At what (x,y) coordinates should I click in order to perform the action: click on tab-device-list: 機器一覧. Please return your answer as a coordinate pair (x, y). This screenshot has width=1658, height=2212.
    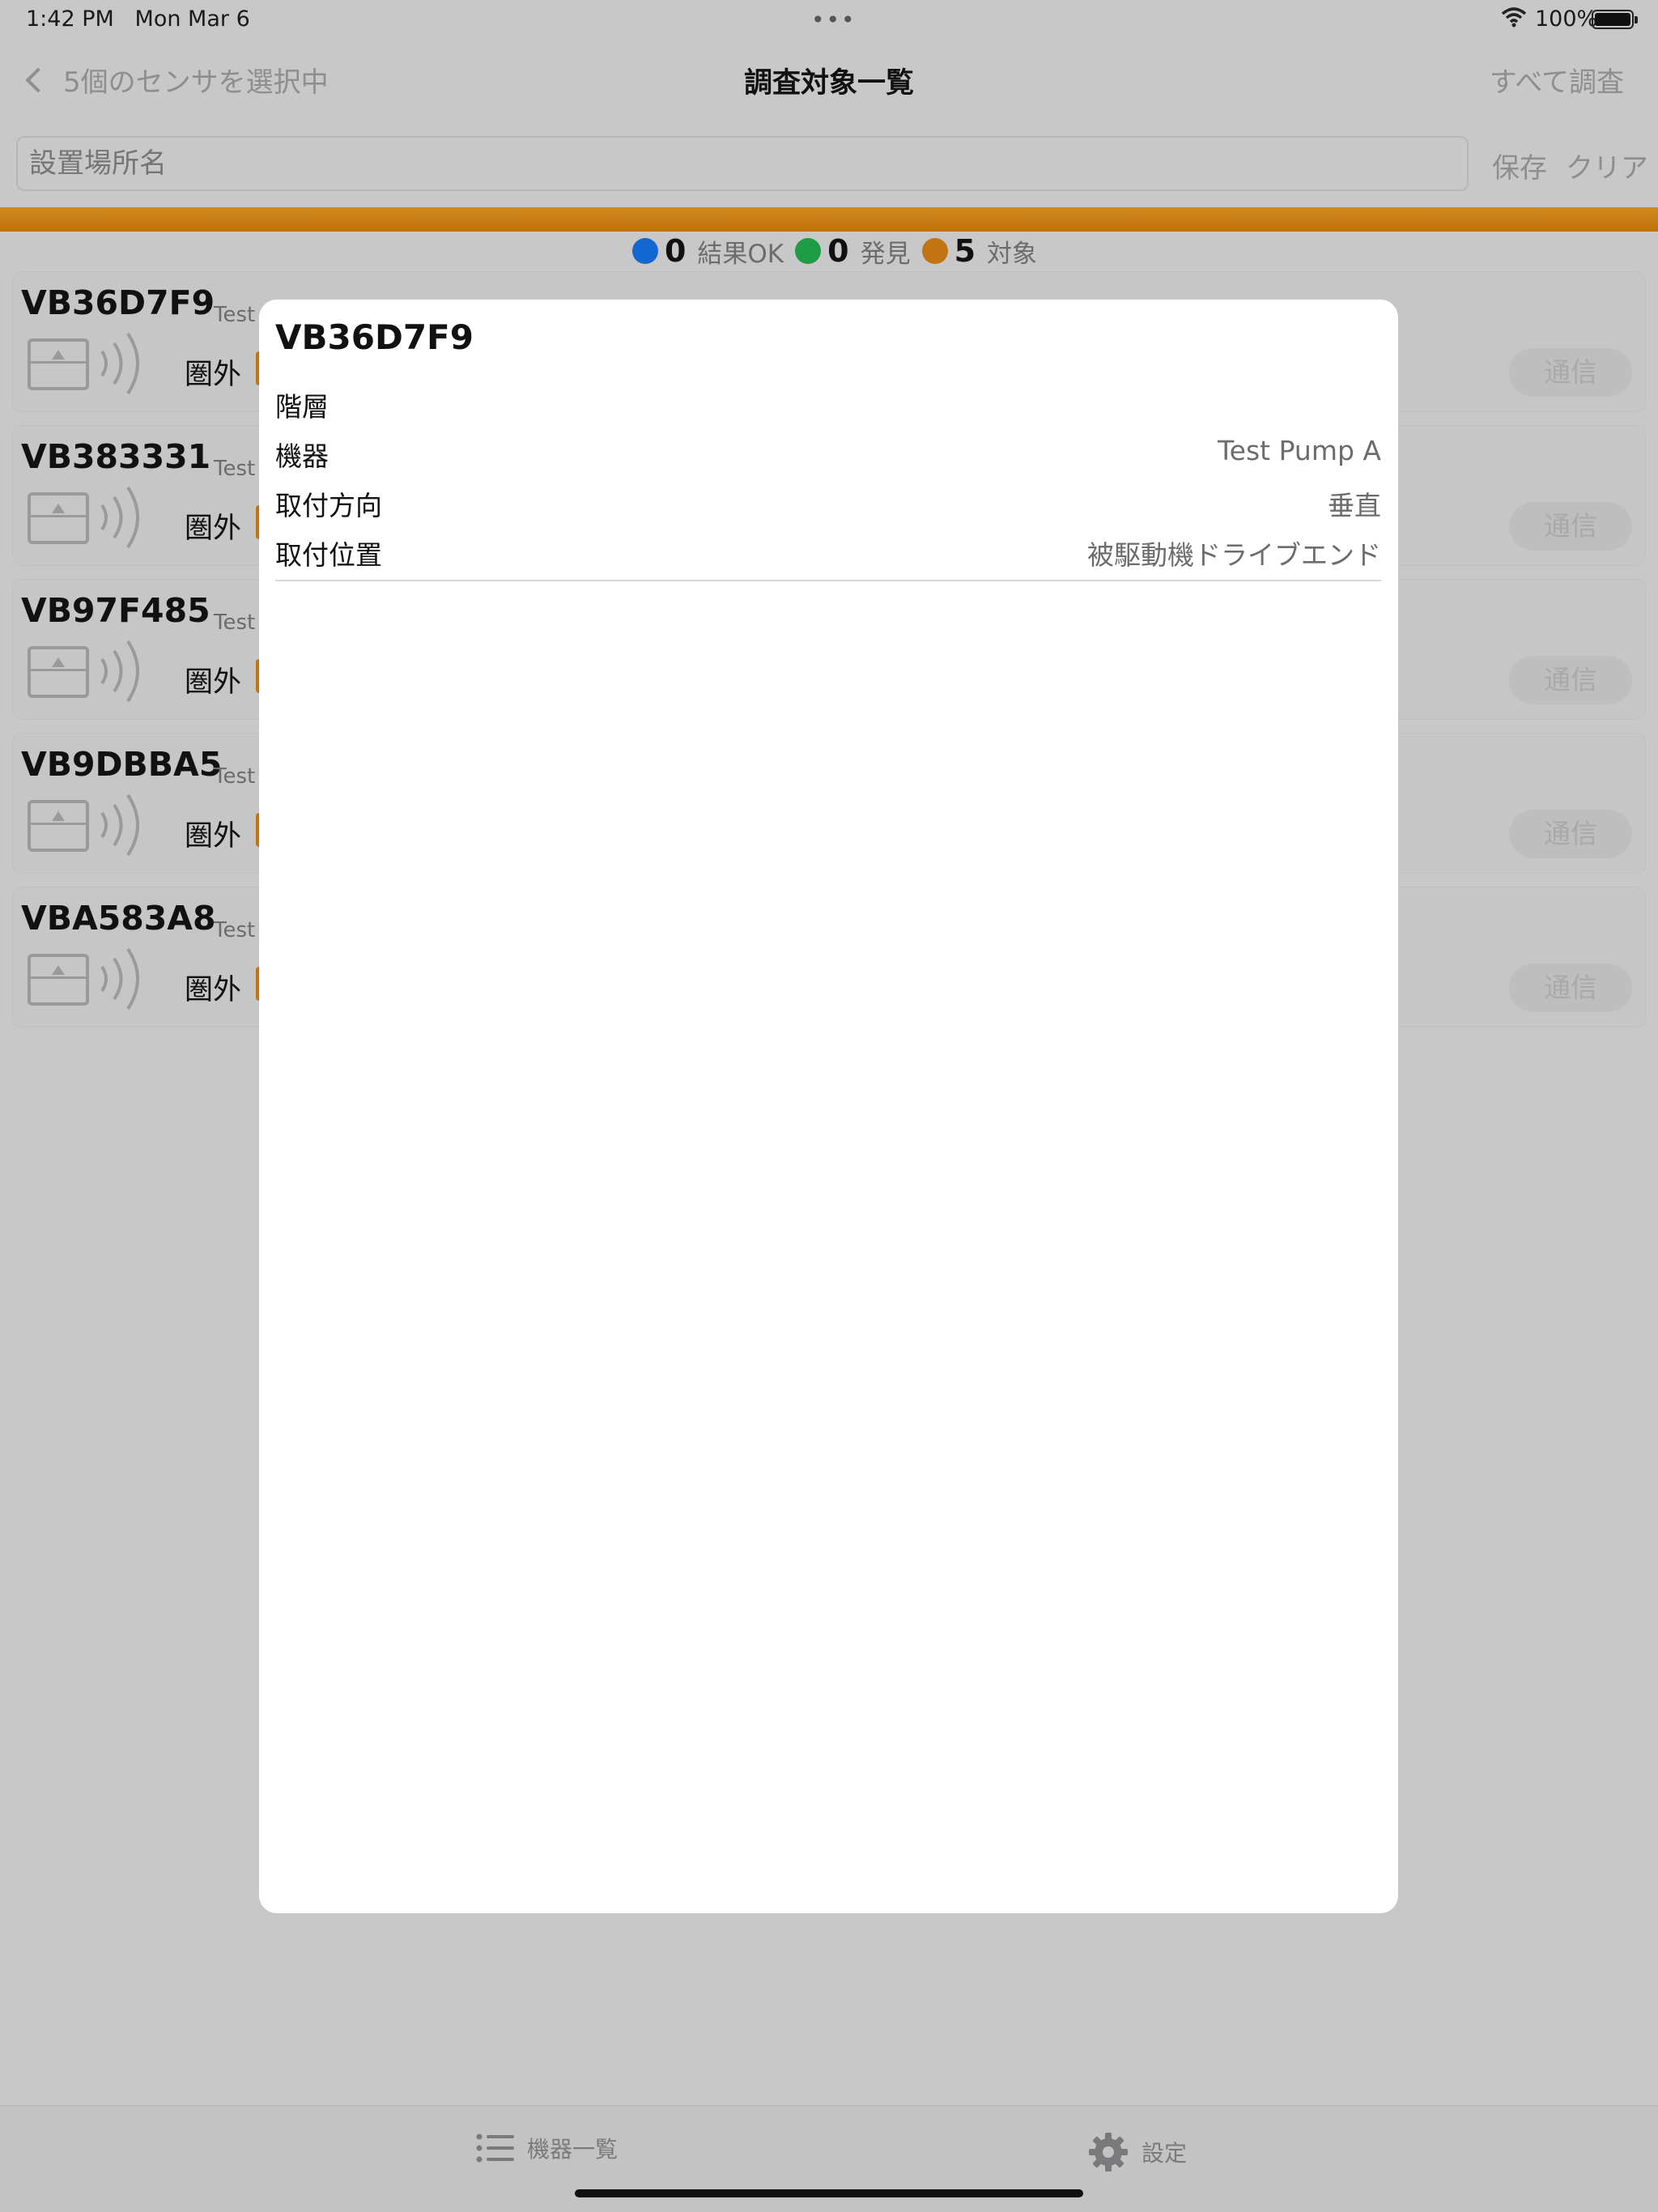
    Looking at the image, I should click on (546, 2148).